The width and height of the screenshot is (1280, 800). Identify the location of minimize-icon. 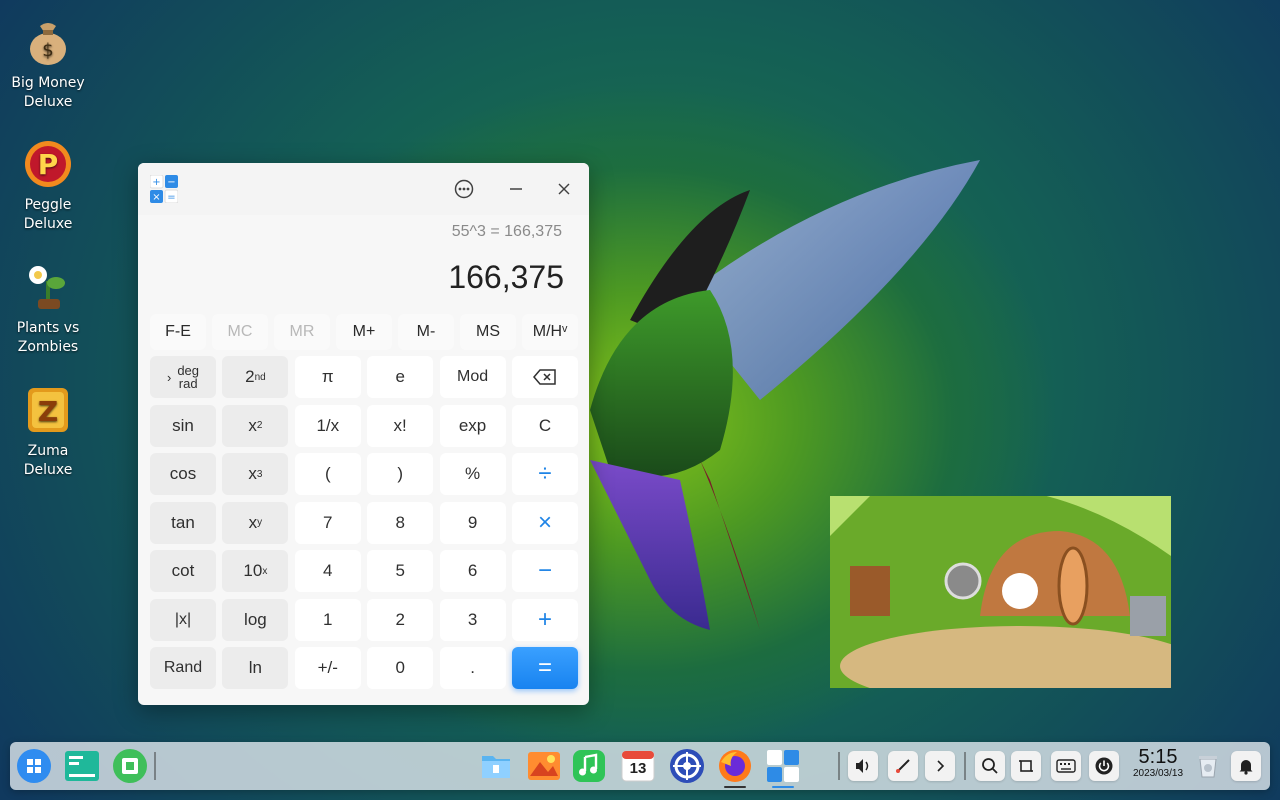
(516, 189).